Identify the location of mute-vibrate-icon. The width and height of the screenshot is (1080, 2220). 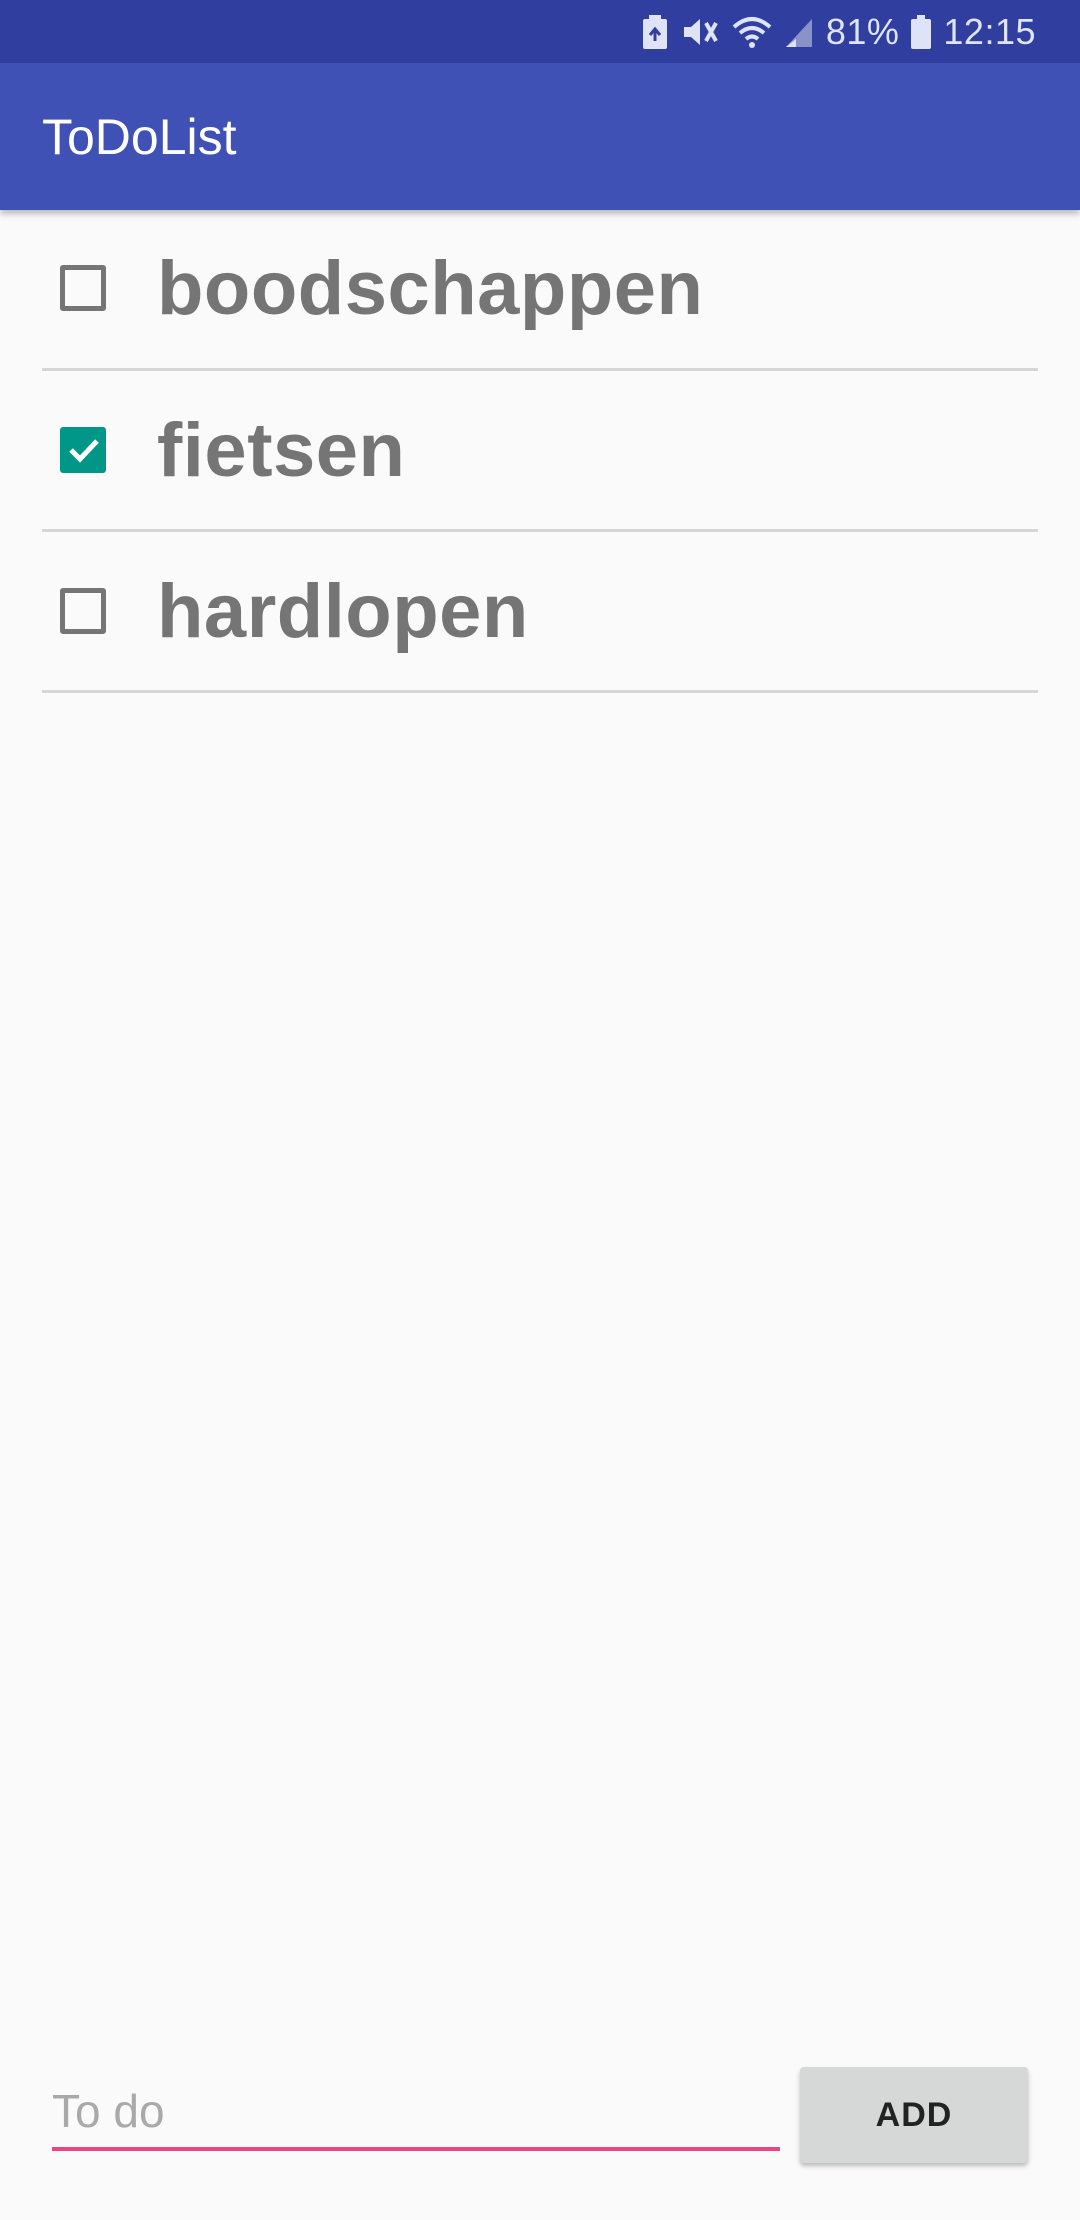
(700, 32).